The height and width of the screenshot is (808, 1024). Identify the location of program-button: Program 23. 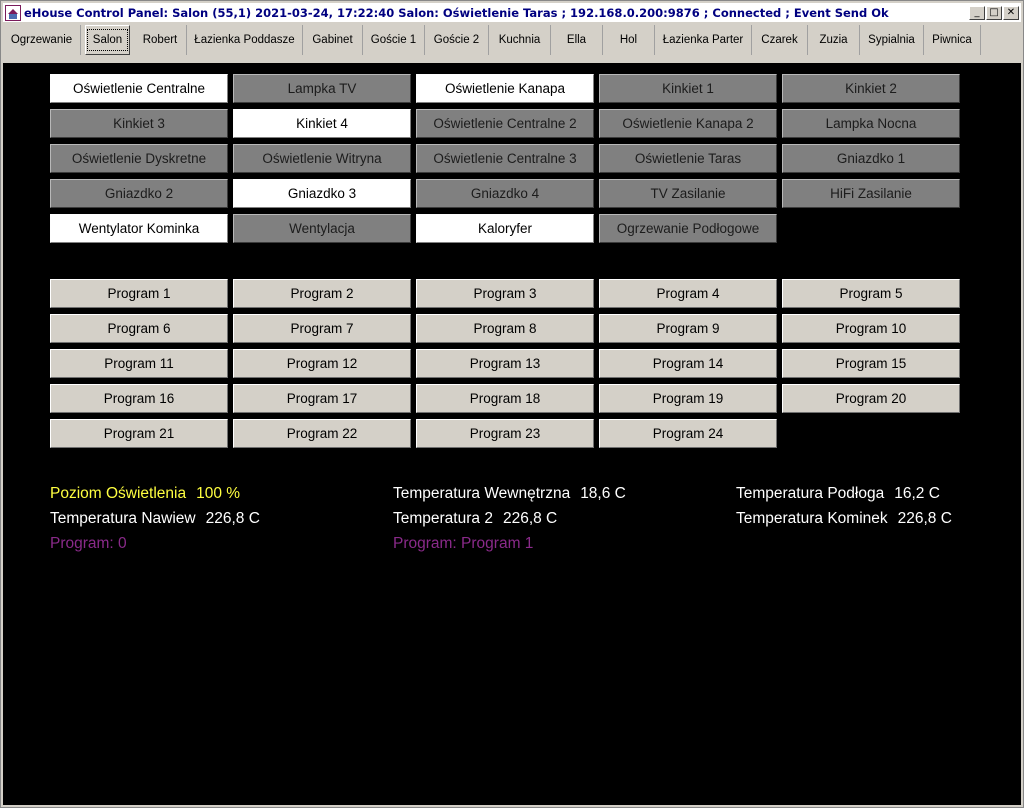
(505, 433).